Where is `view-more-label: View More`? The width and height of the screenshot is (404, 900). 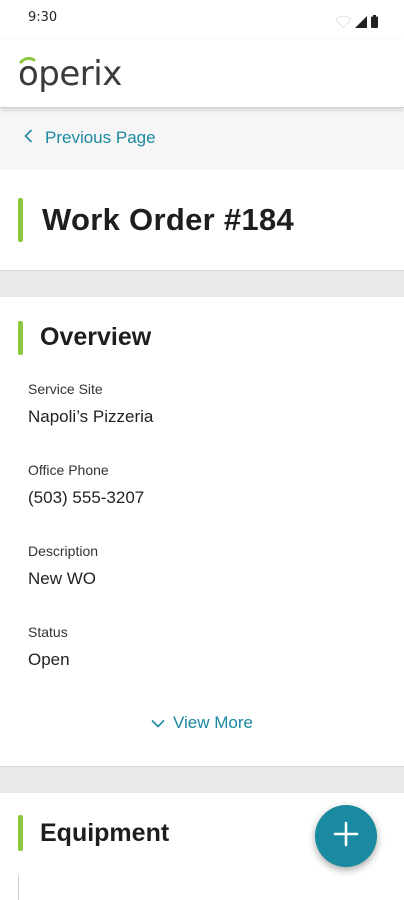 view-more-label: View More is located at coordinates (213, 722).